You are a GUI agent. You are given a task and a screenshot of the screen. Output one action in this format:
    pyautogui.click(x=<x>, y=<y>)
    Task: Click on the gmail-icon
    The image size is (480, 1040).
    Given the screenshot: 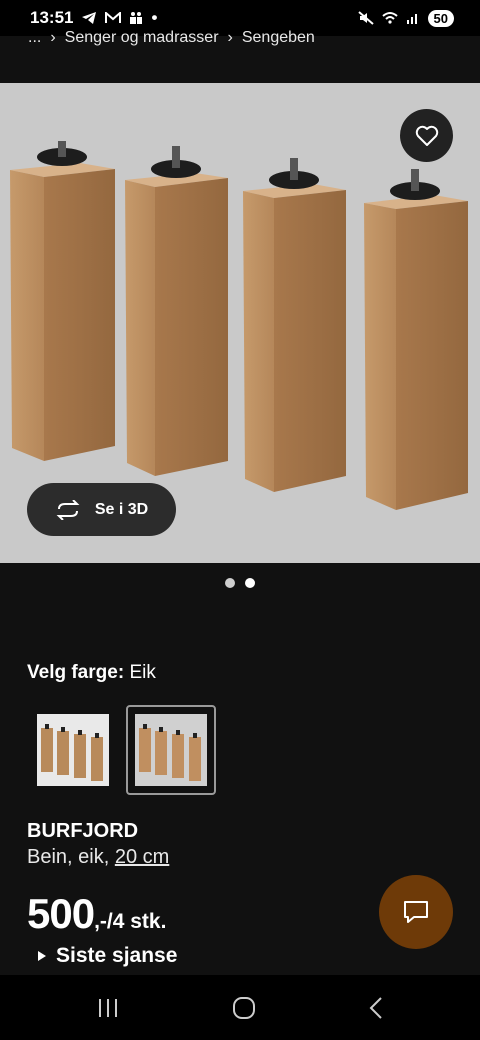 What is the action you would take?
    pyautogui.click(x=113, y=17)
    